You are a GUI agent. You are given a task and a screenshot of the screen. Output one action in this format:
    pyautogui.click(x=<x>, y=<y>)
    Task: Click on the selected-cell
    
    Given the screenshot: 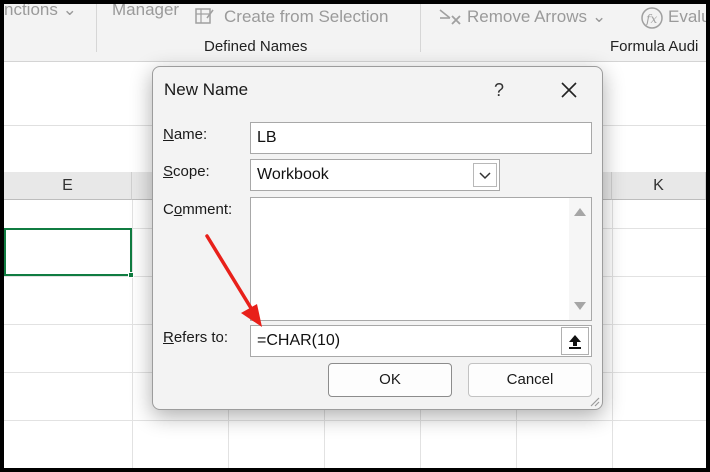 What is the action you would take?
    pyautogui.click(x=68, y=252)
    